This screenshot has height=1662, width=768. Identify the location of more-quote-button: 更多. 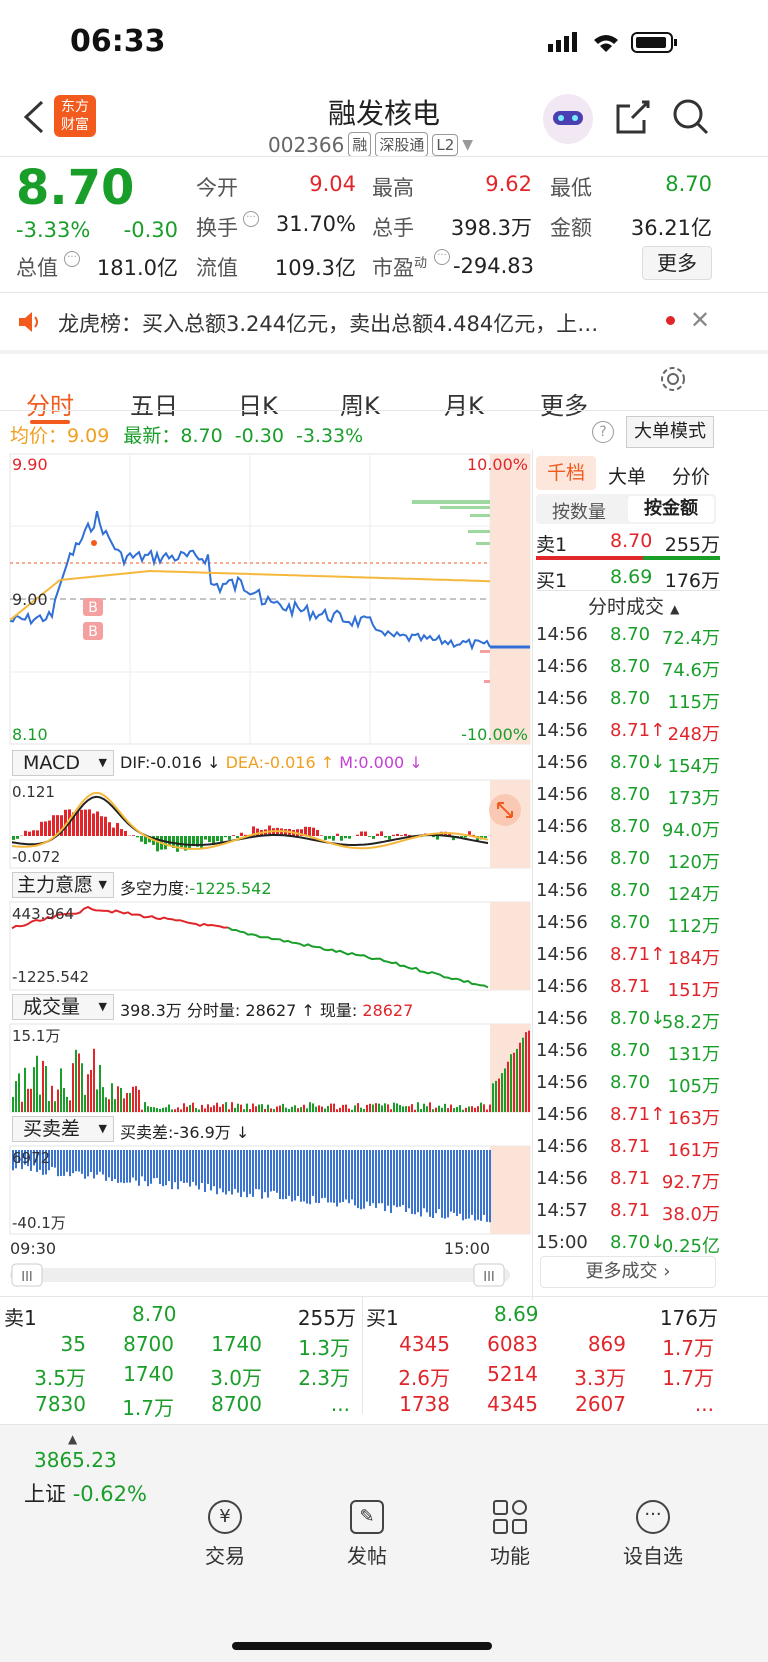
(677, 263).